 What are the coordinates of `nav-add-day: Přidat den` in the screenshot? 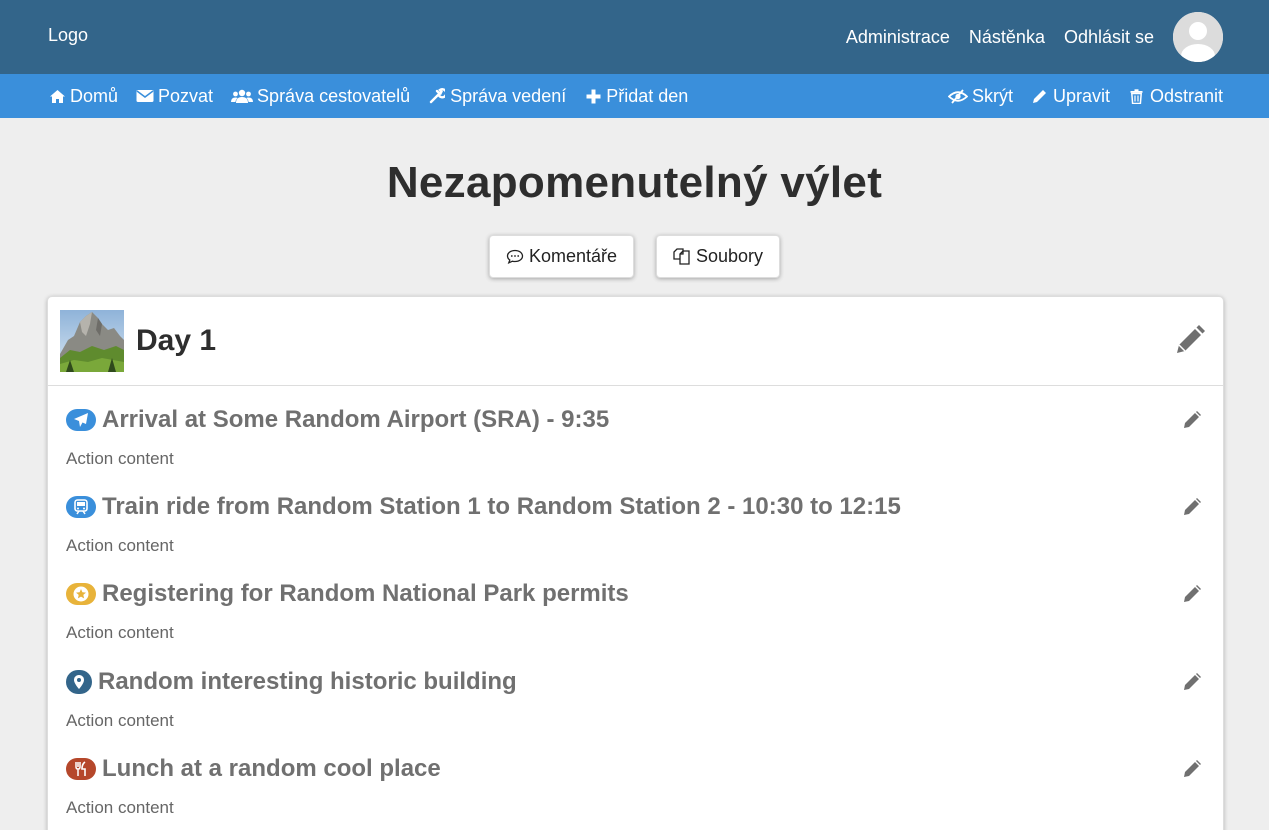 It's located at (636, 96).